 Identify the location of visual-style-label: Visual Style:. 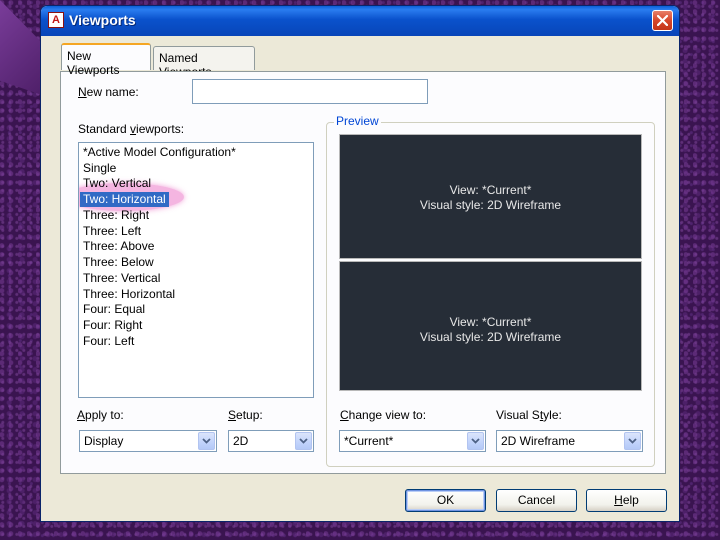
(529, 415).